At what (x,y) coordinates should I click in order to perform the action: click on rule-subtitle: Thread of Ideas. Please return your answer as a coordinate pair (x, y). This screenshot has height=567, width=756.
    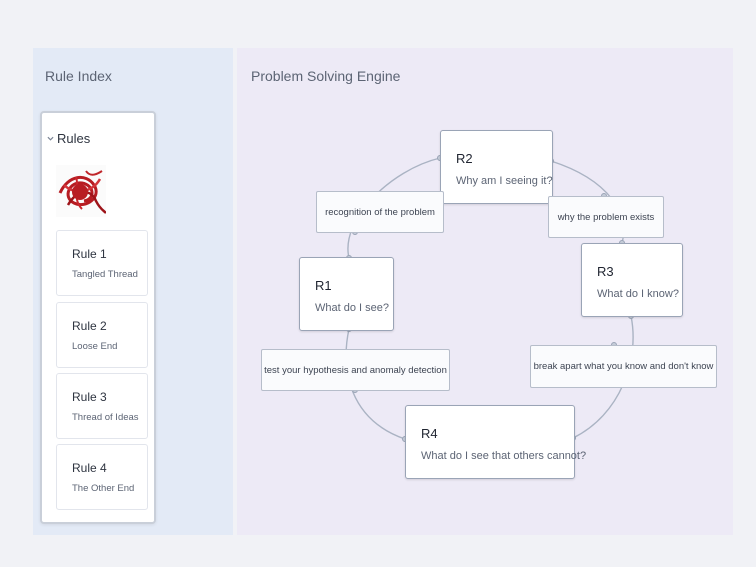
    Looking at the image, I should click on (105, 417).